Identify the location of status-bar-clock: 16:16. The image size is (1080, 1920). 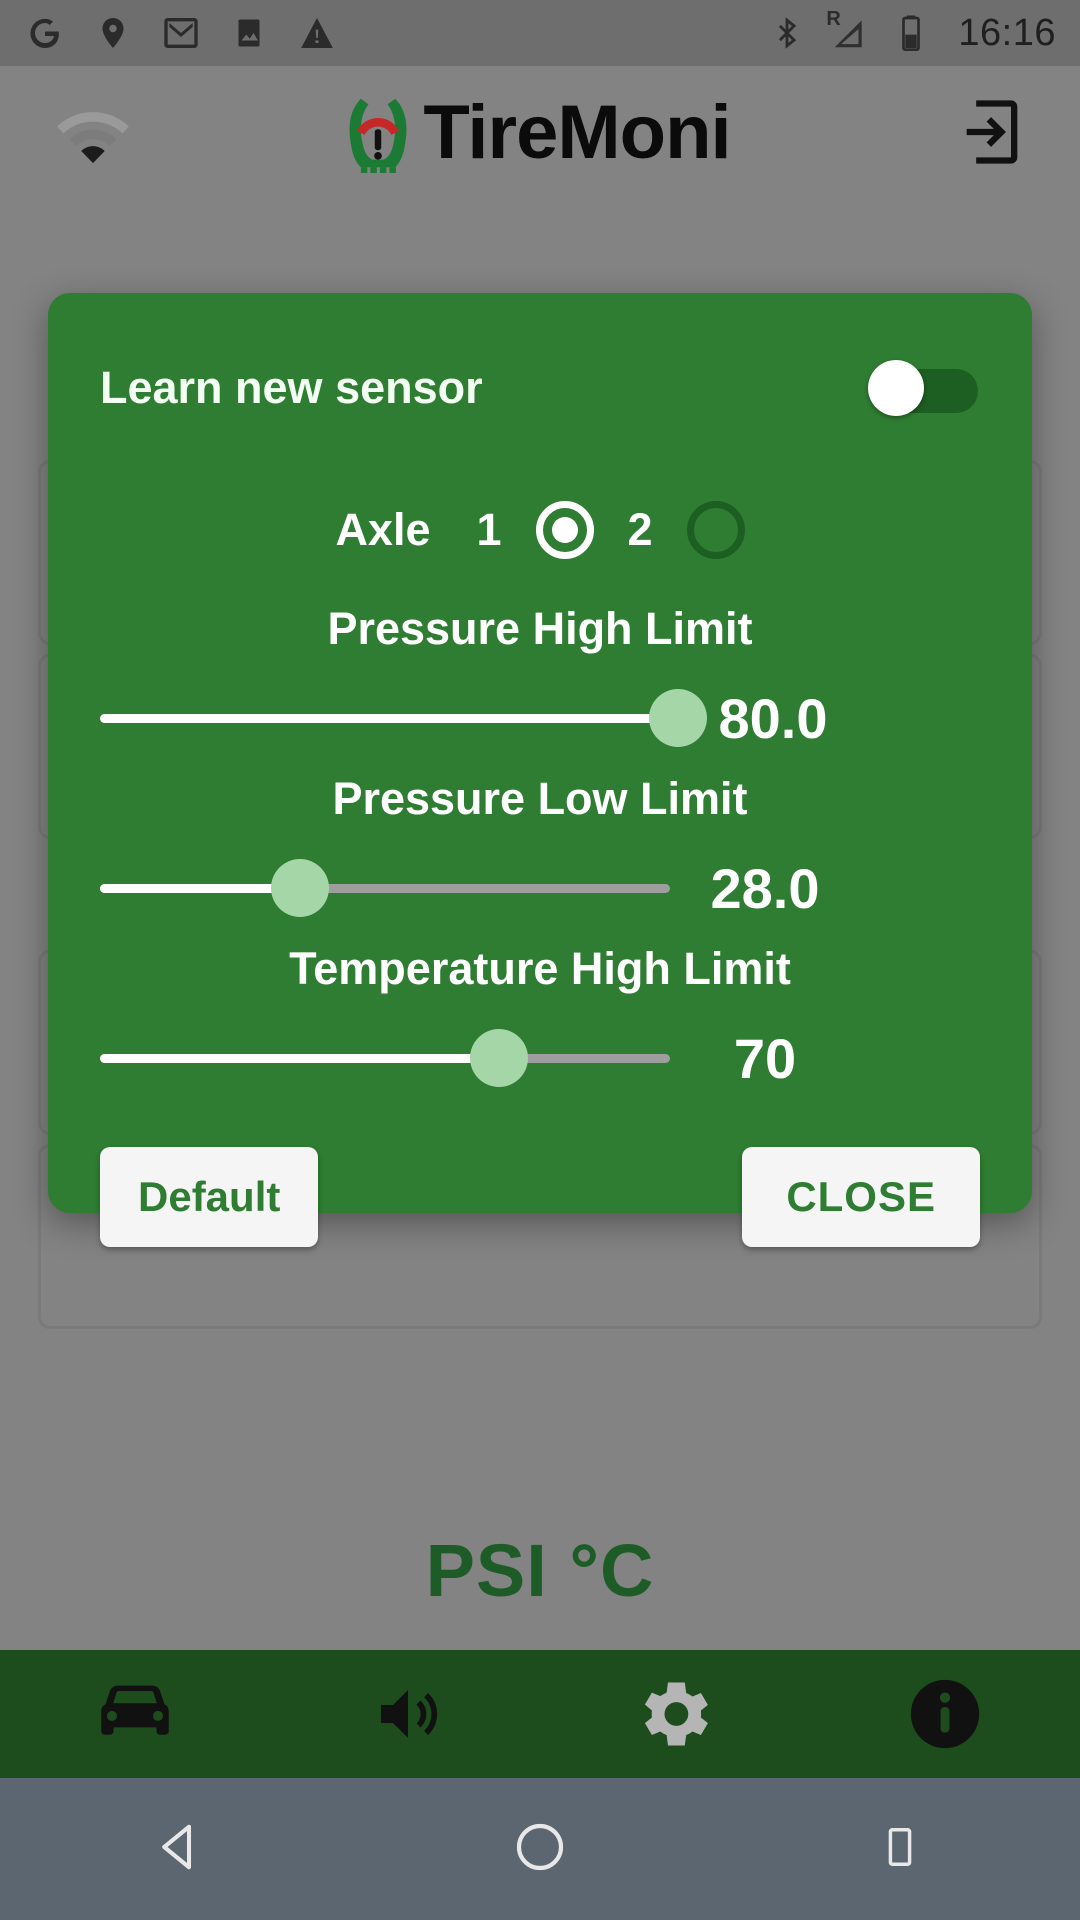
(1007, 32).